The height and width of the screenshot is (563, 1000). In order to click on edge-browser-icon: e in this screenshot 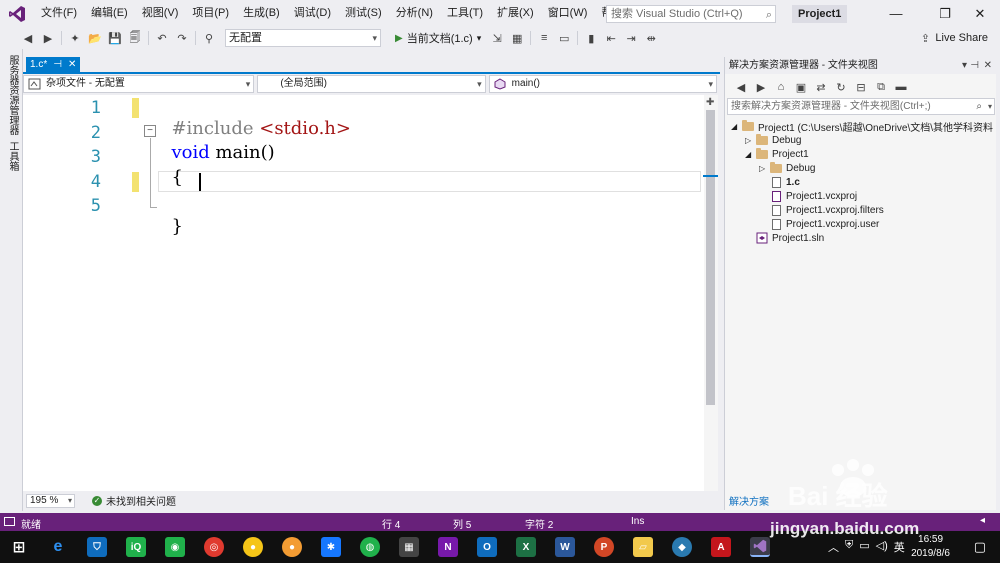, I will do `click(58, 547)`.